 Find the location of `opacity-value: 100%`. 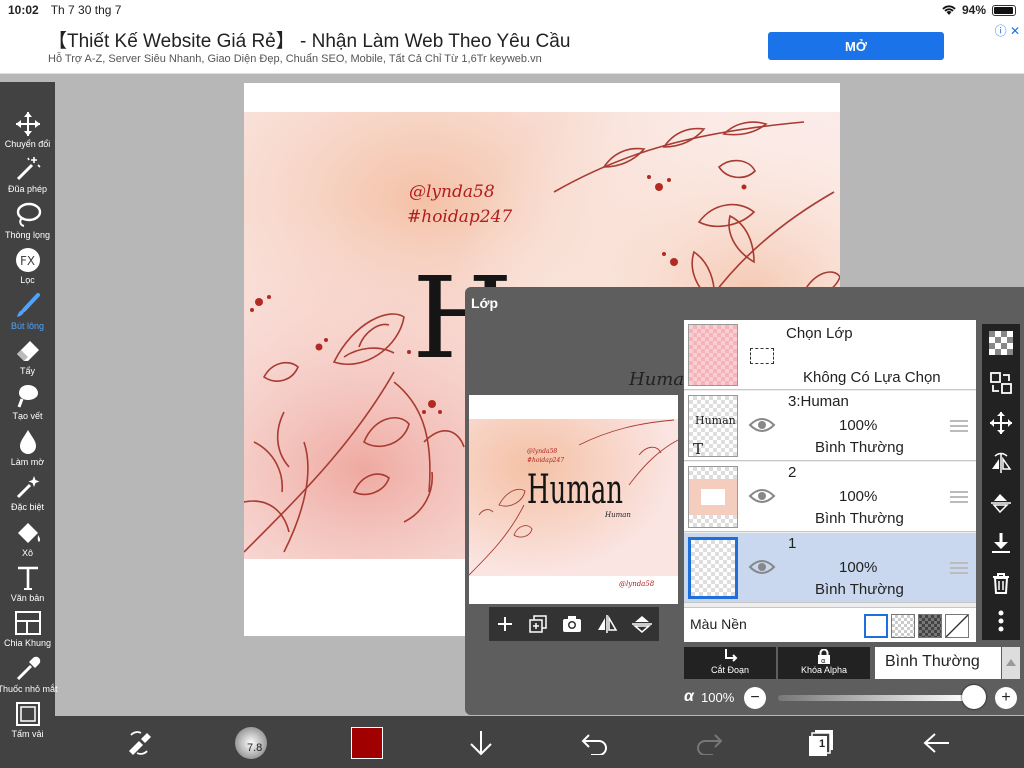

opacity-value: 100% is located at coordinates (718, 697).